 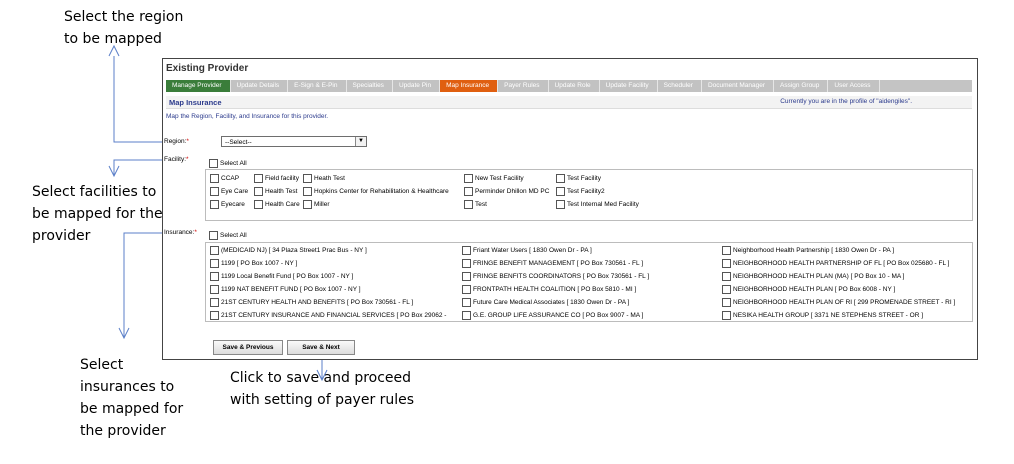 I want to click on facility-option: Miller, so click(x=316, y=204).